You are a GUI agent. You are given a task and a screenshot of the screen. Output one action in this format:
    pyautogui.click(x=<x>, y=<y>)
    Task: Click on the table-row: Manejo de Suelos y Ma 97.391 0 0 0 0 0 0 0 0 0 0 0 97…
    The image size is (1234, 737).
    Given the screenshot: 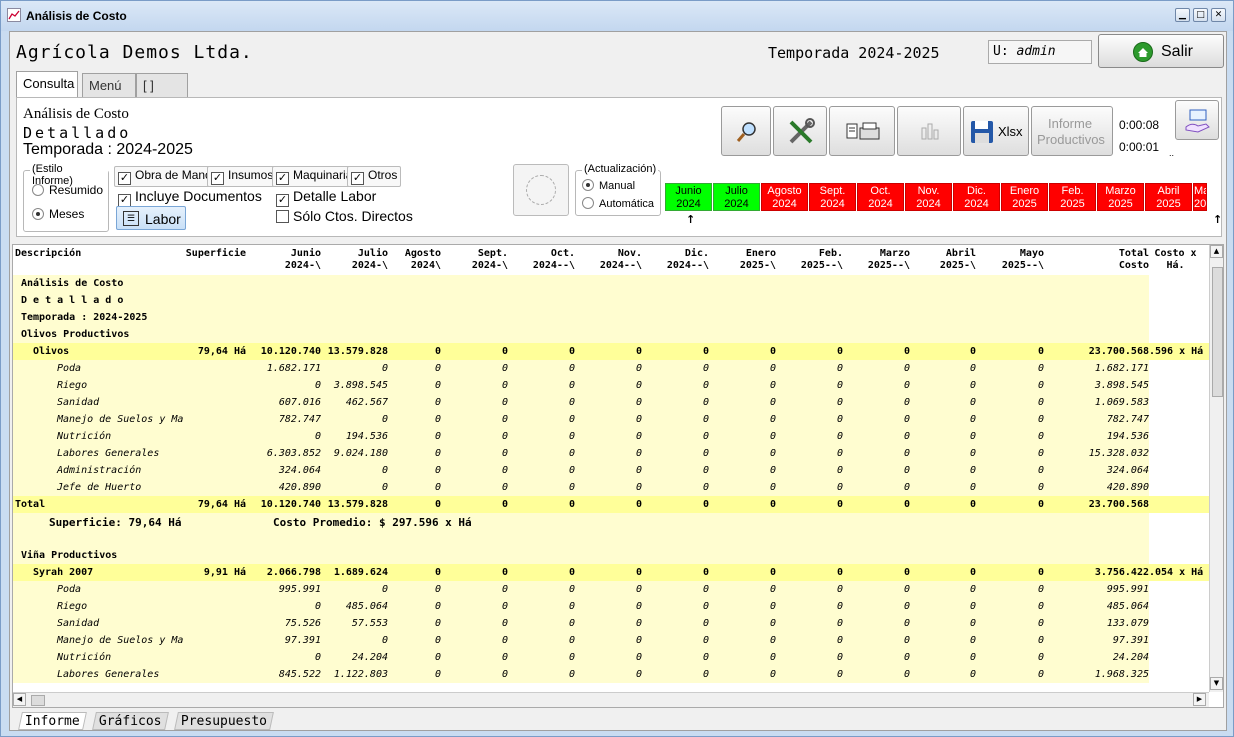 What is the action you would take?
    pyautogui.click(x=611, y=640)
    